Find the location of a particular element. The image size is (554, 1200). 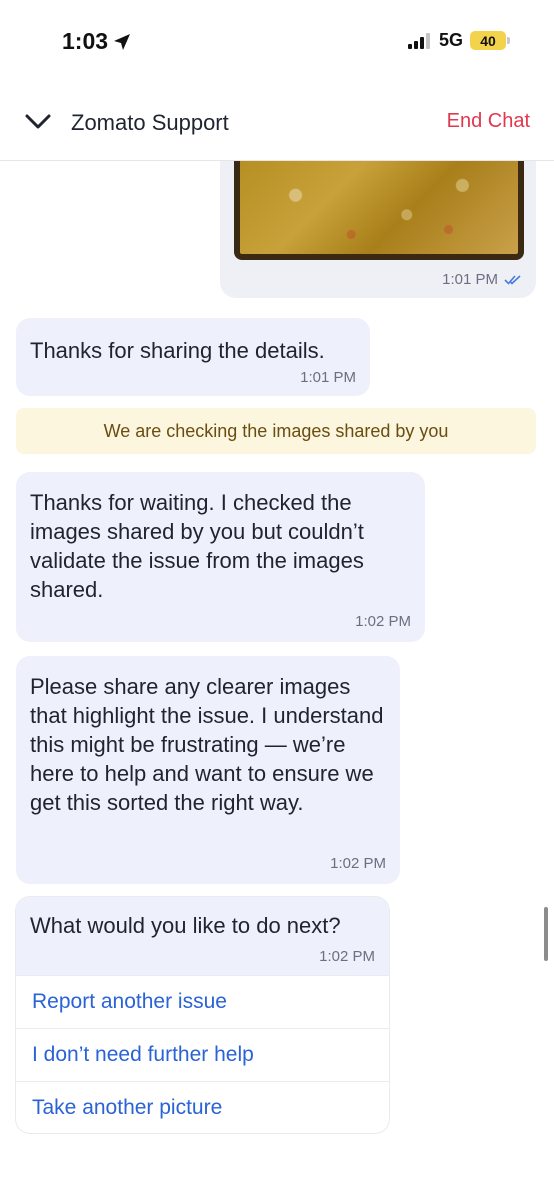

status-indicators: 5G 40 is located at coordinates (458, 40).